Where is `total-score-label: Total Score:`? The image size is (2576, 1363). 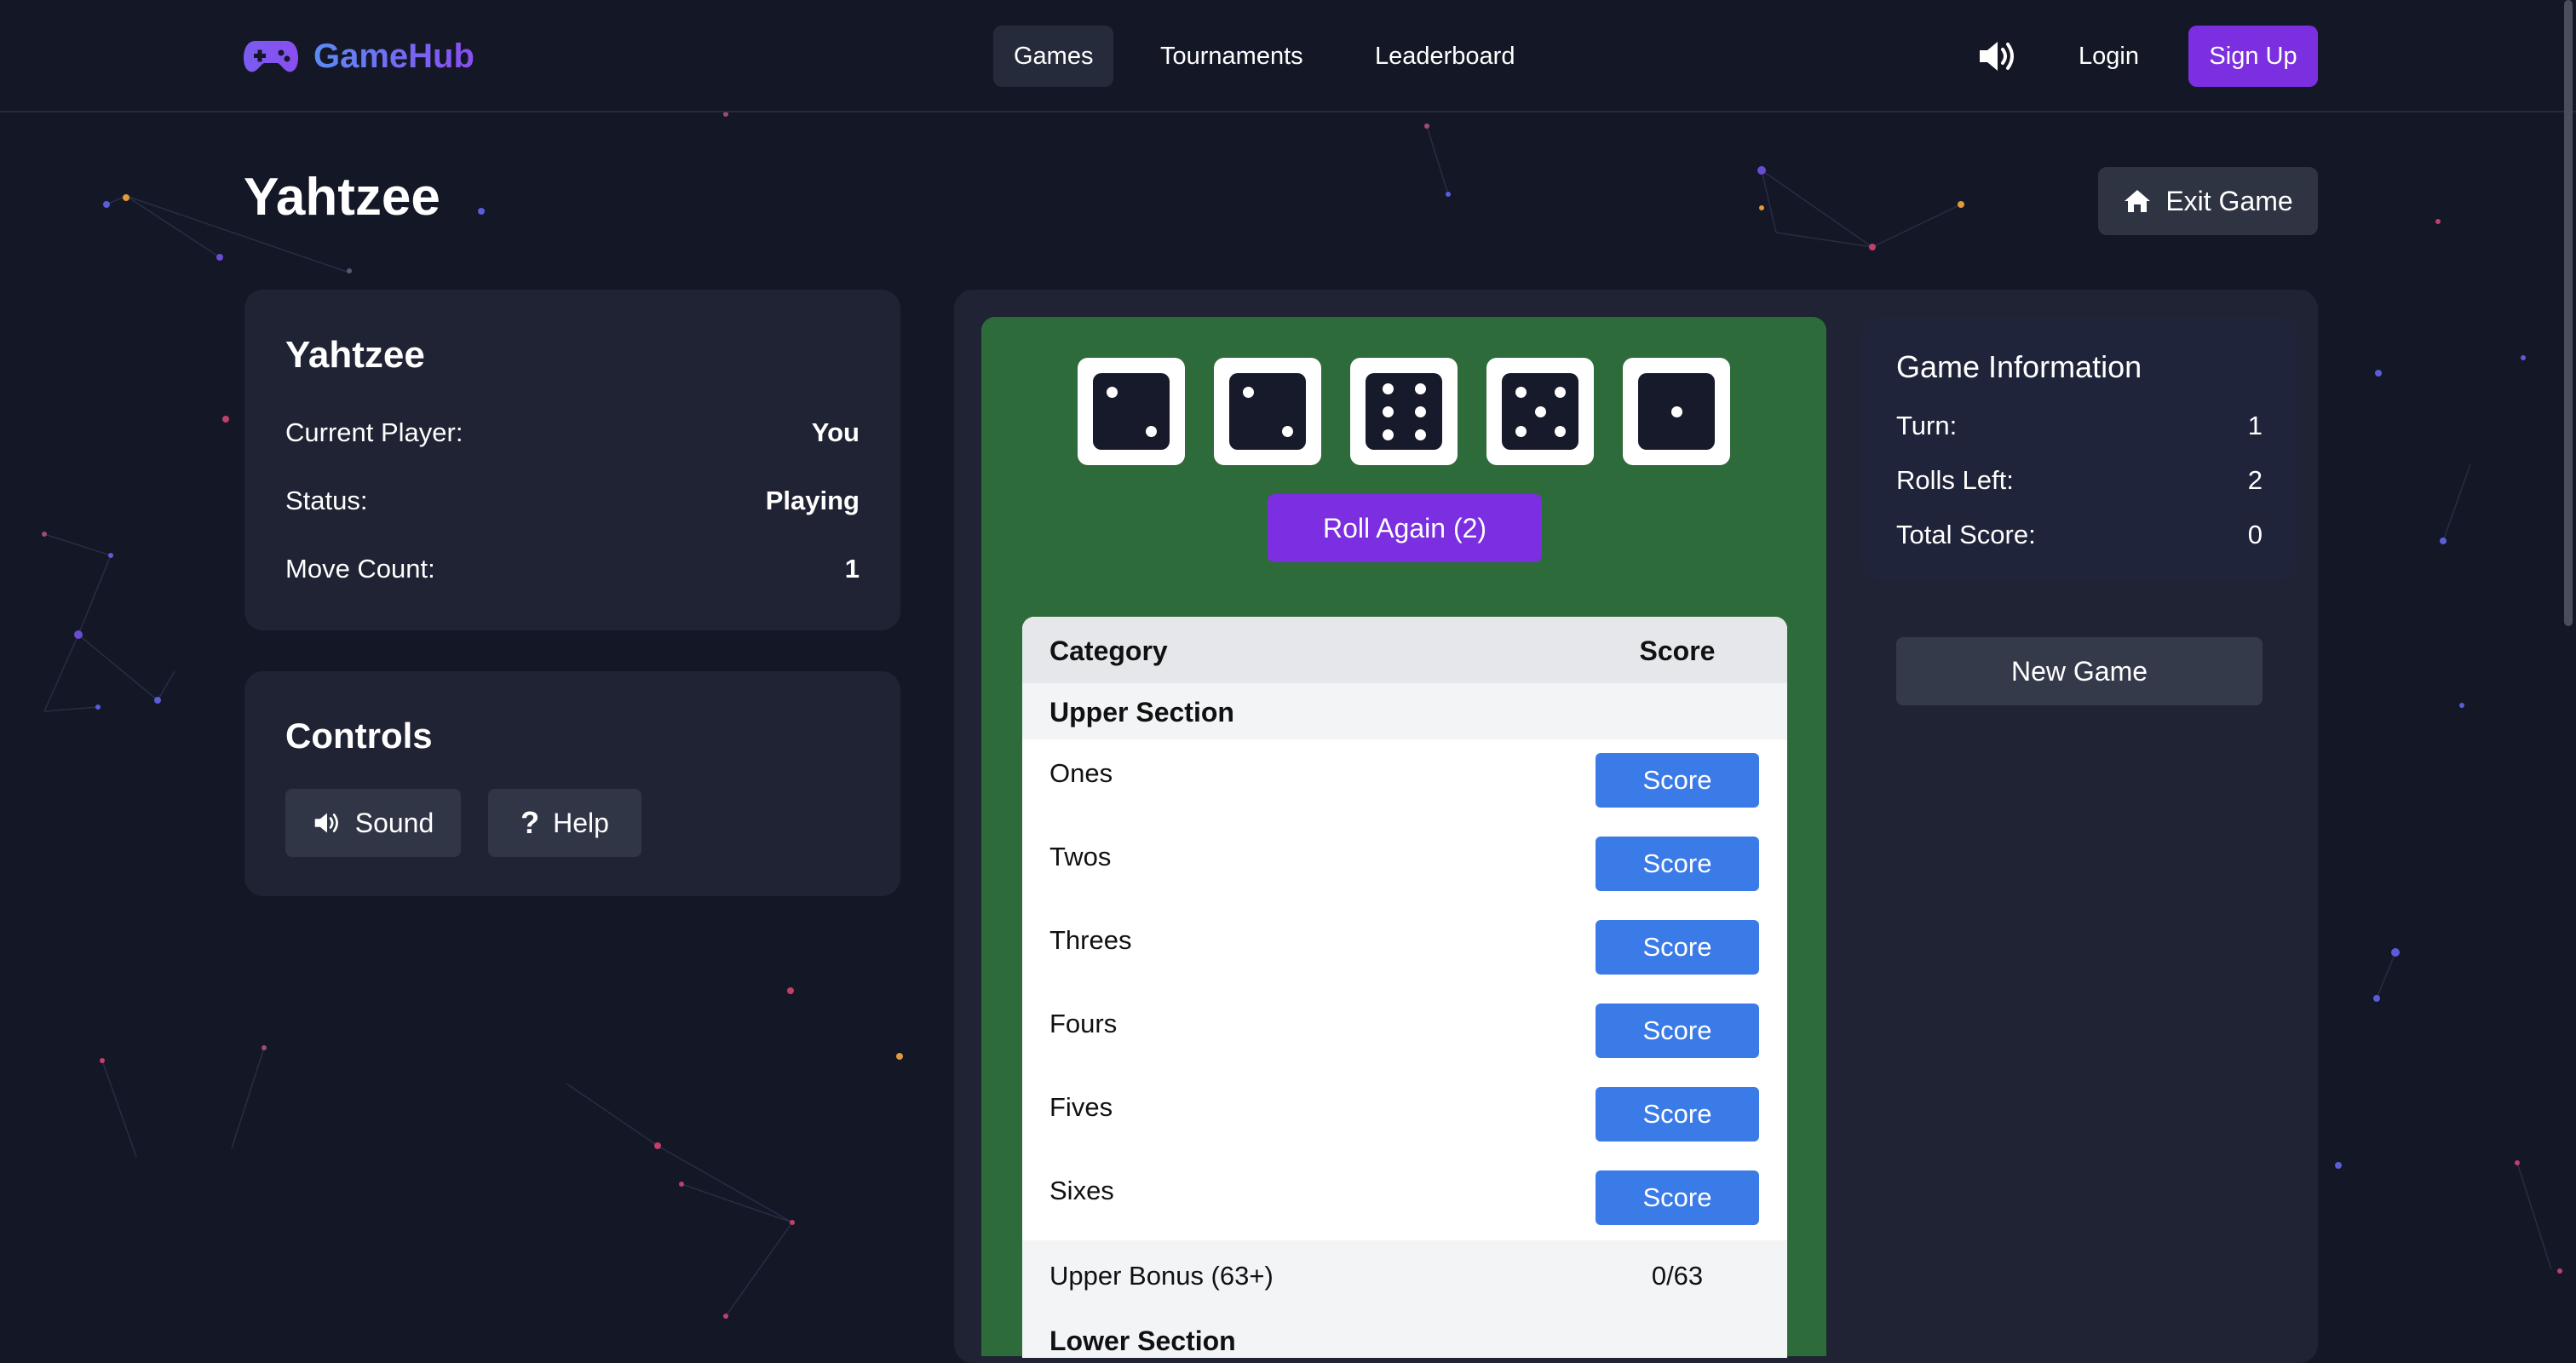 total-score-label: Total Score: is located at coordinates (1966, 535).